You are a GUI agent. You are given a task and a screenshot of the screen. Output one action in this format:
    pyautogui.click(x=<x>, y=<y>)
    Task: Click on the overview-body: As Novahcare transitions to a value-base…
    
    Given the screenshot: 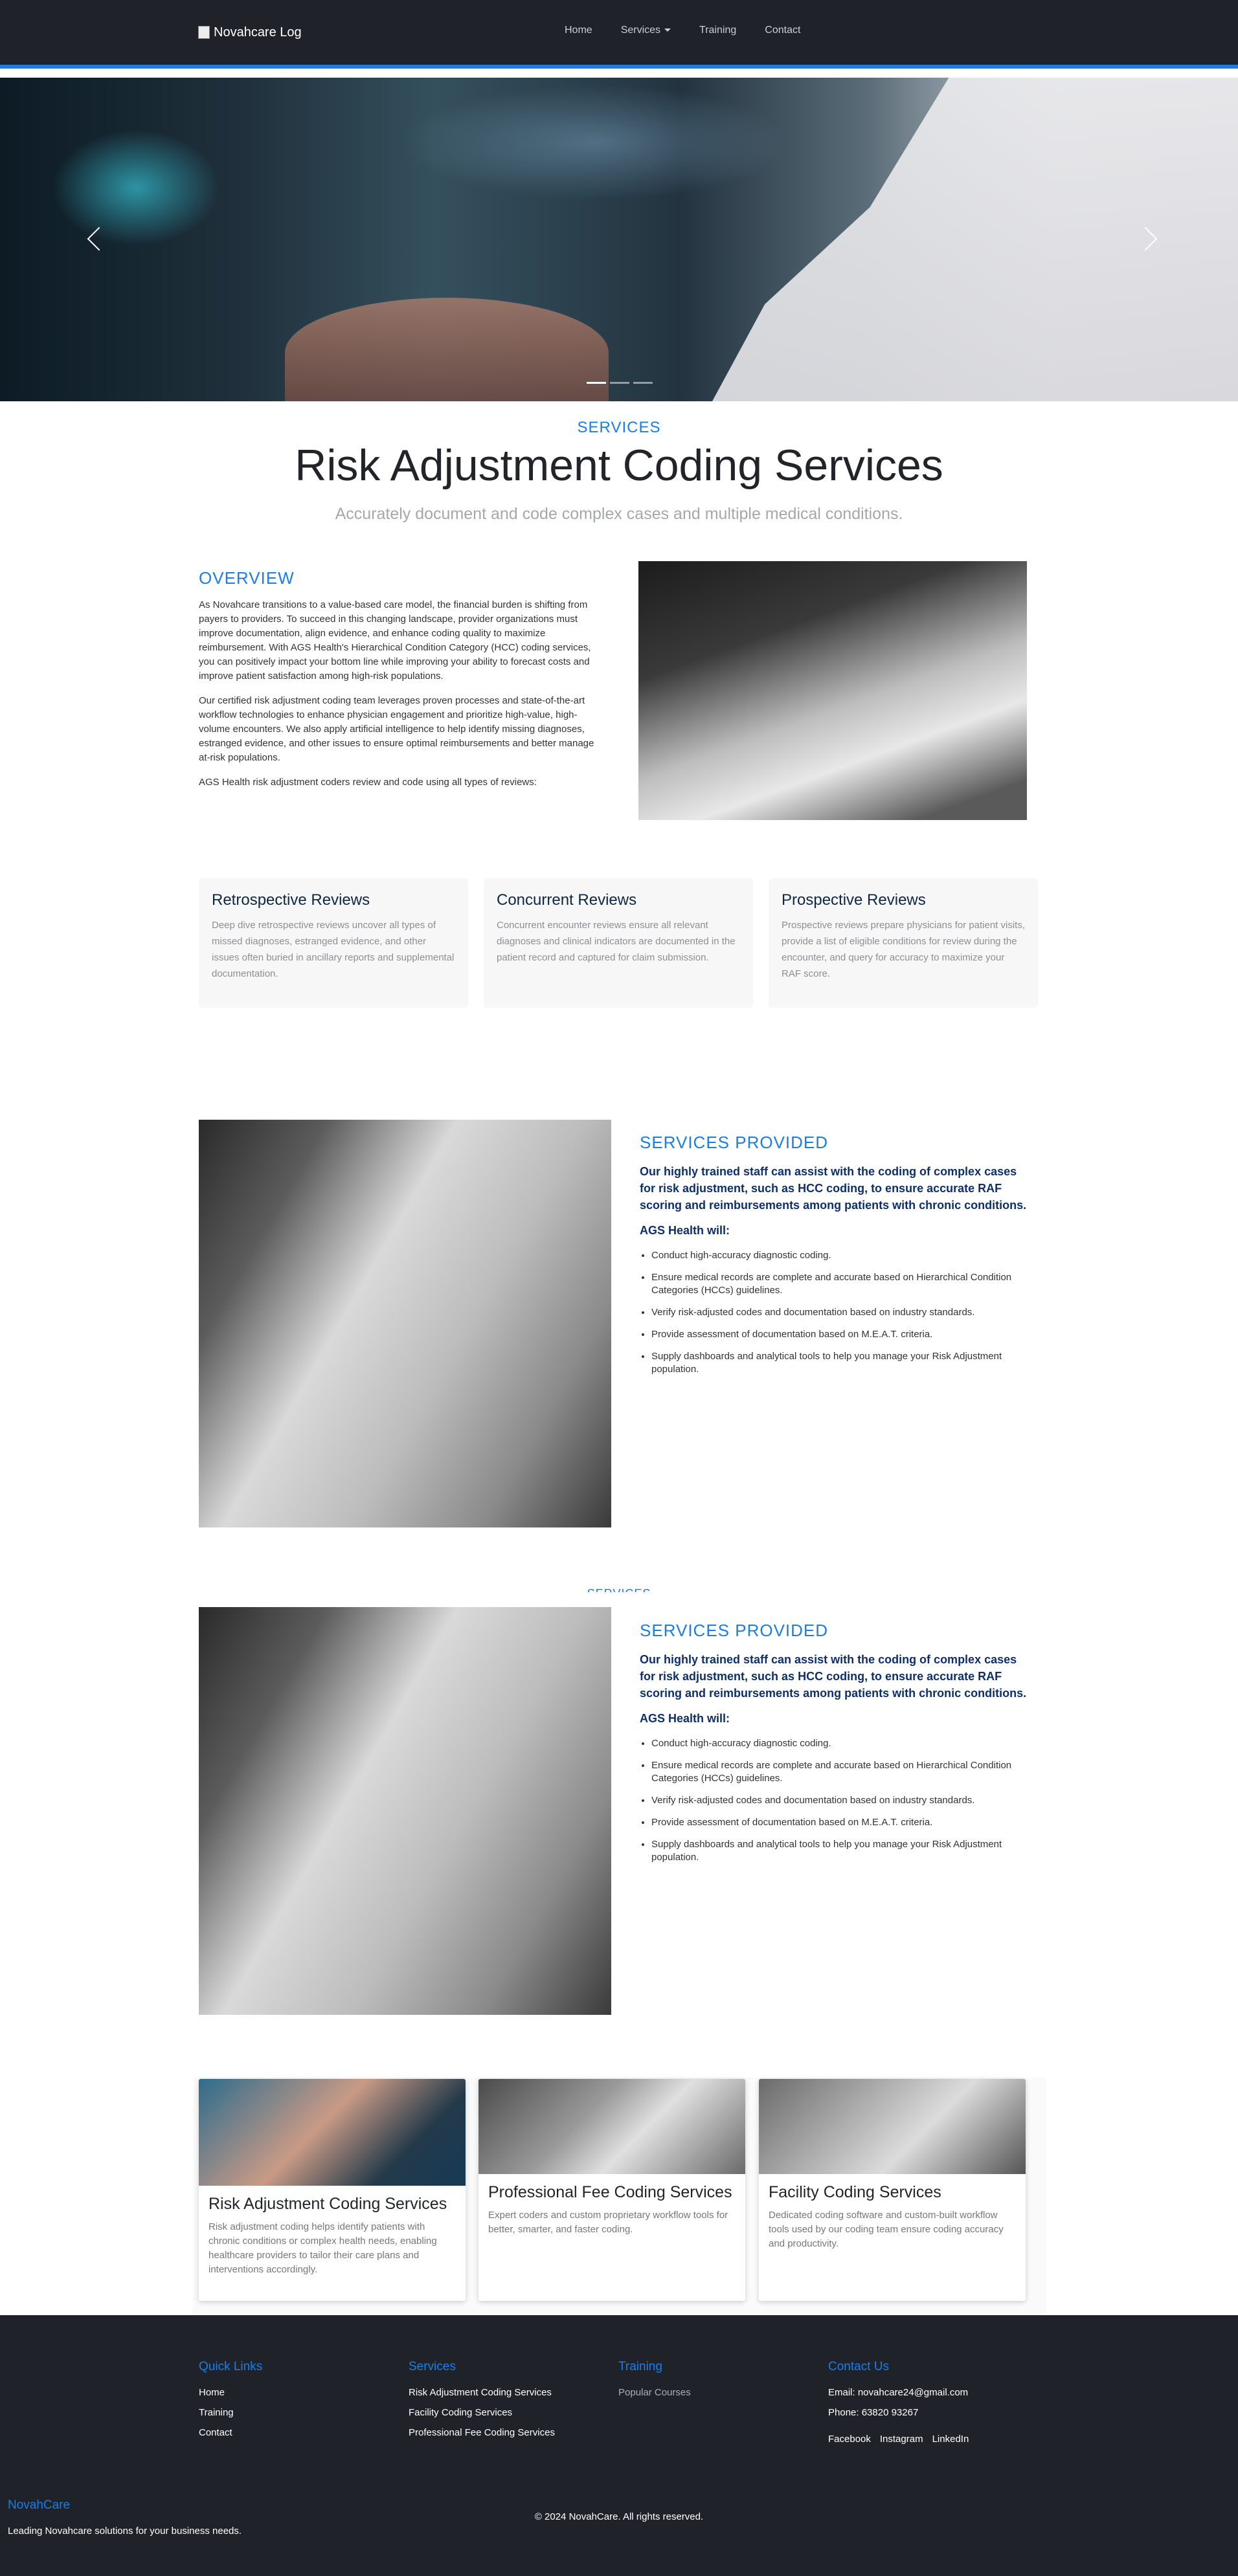 What is the action you would take?
    pyautogui.click(x=401, y=694)
    